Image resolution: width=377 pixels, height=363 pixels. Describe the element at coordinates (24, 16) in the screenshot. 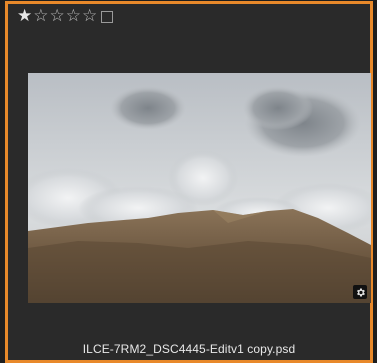

I see `star-1-icon: ★` at that location.